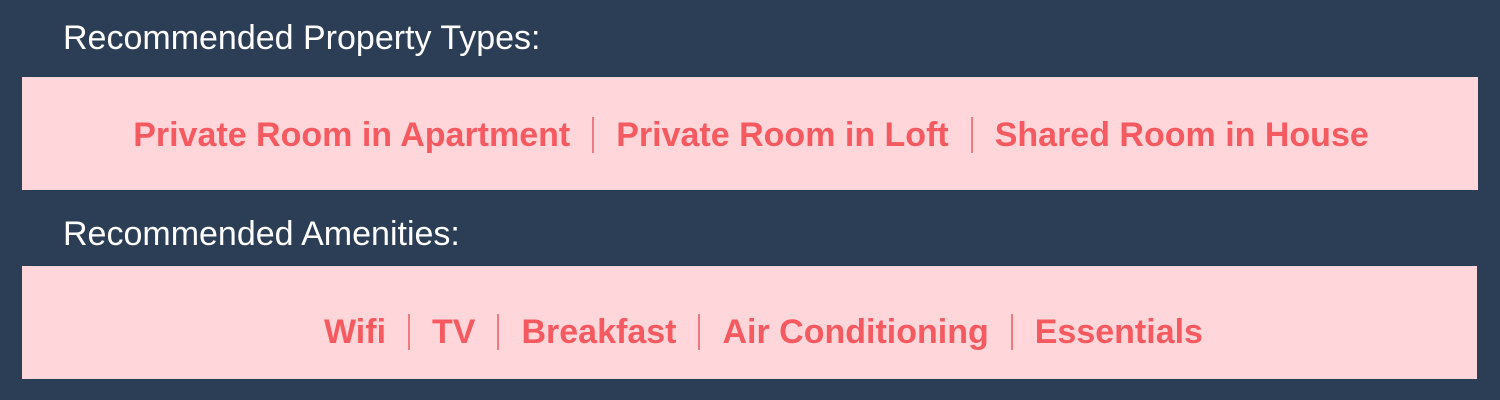 This screenshot has width=1500, height=400. Describe the element at coordinates (598, 332) in the screenshot. I see `amenity-item: Breakfast` at that location.